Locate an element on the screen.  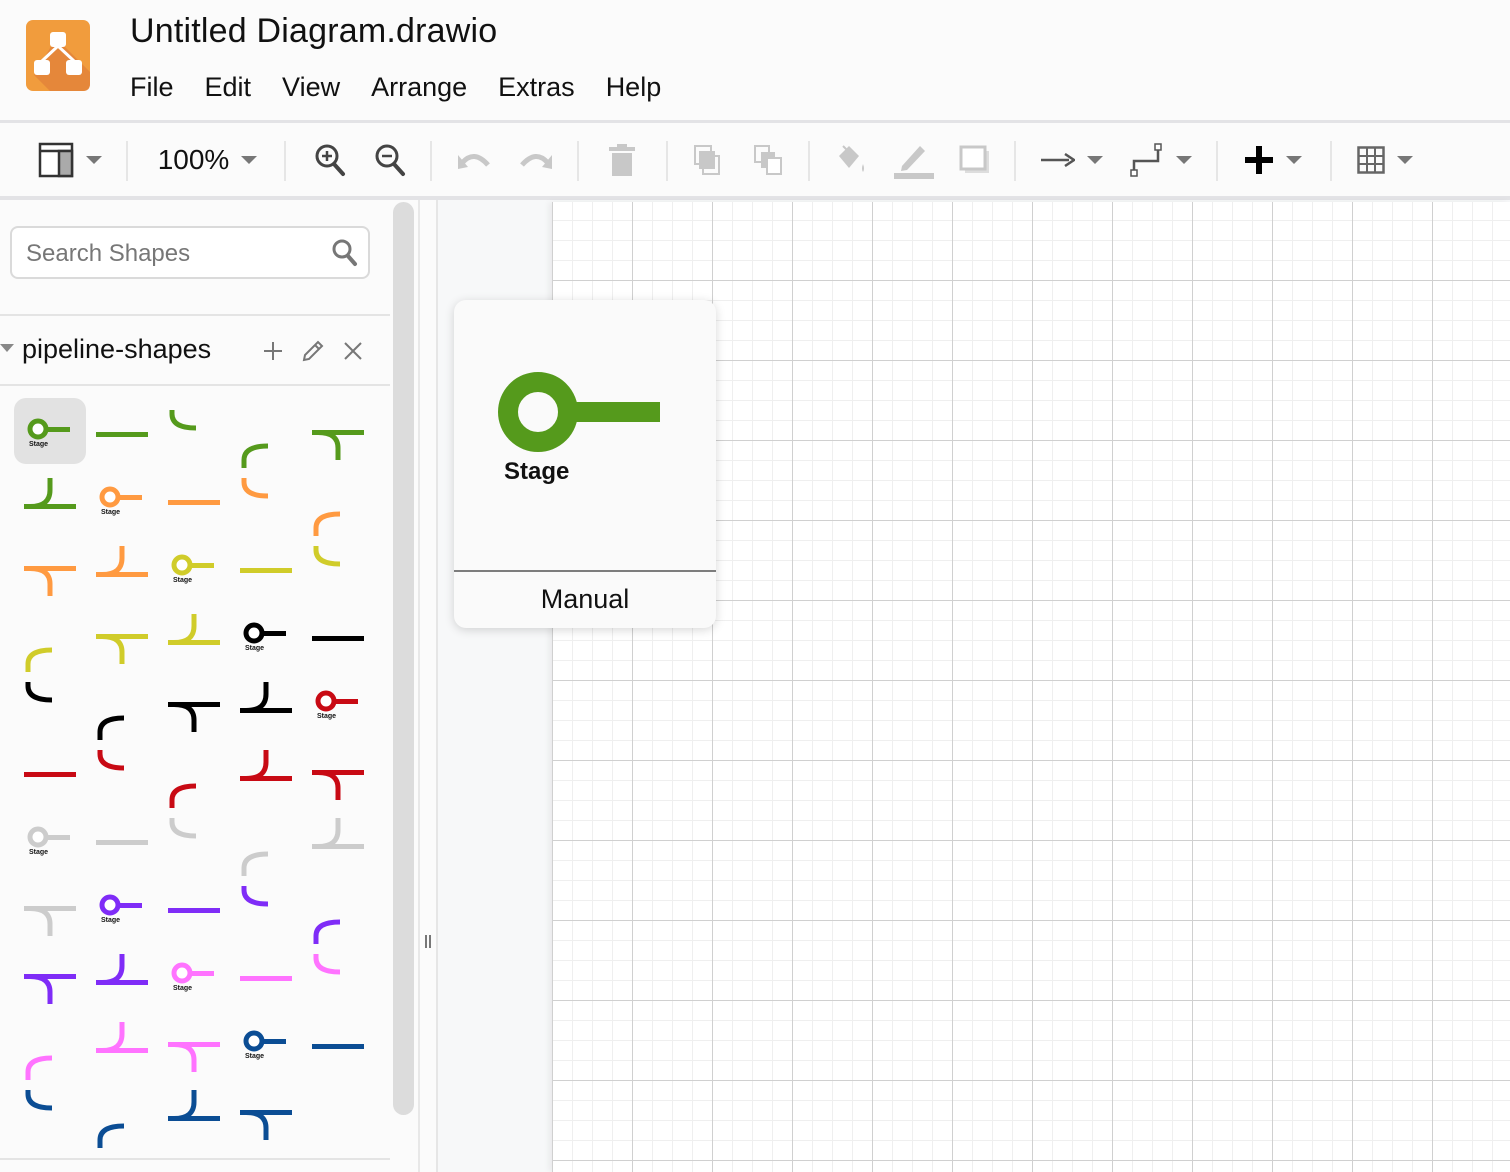
shape-red-stage: Stage is located at coordinates (324, 704).